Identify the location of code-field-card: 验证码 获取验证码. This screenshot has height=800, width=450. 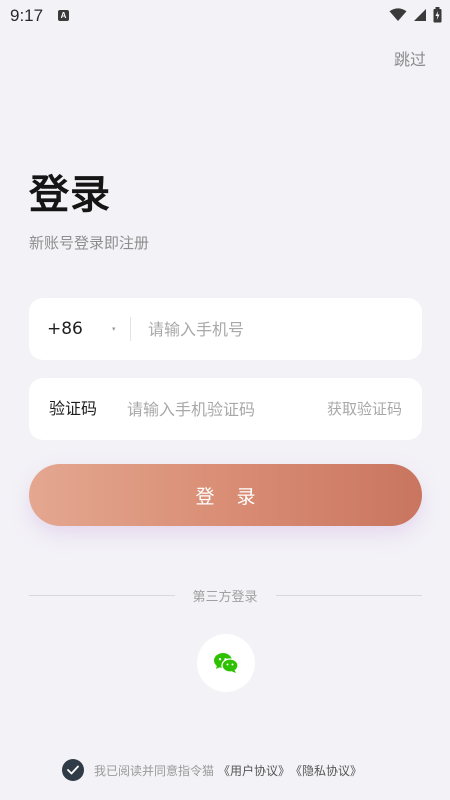
(225, 409).